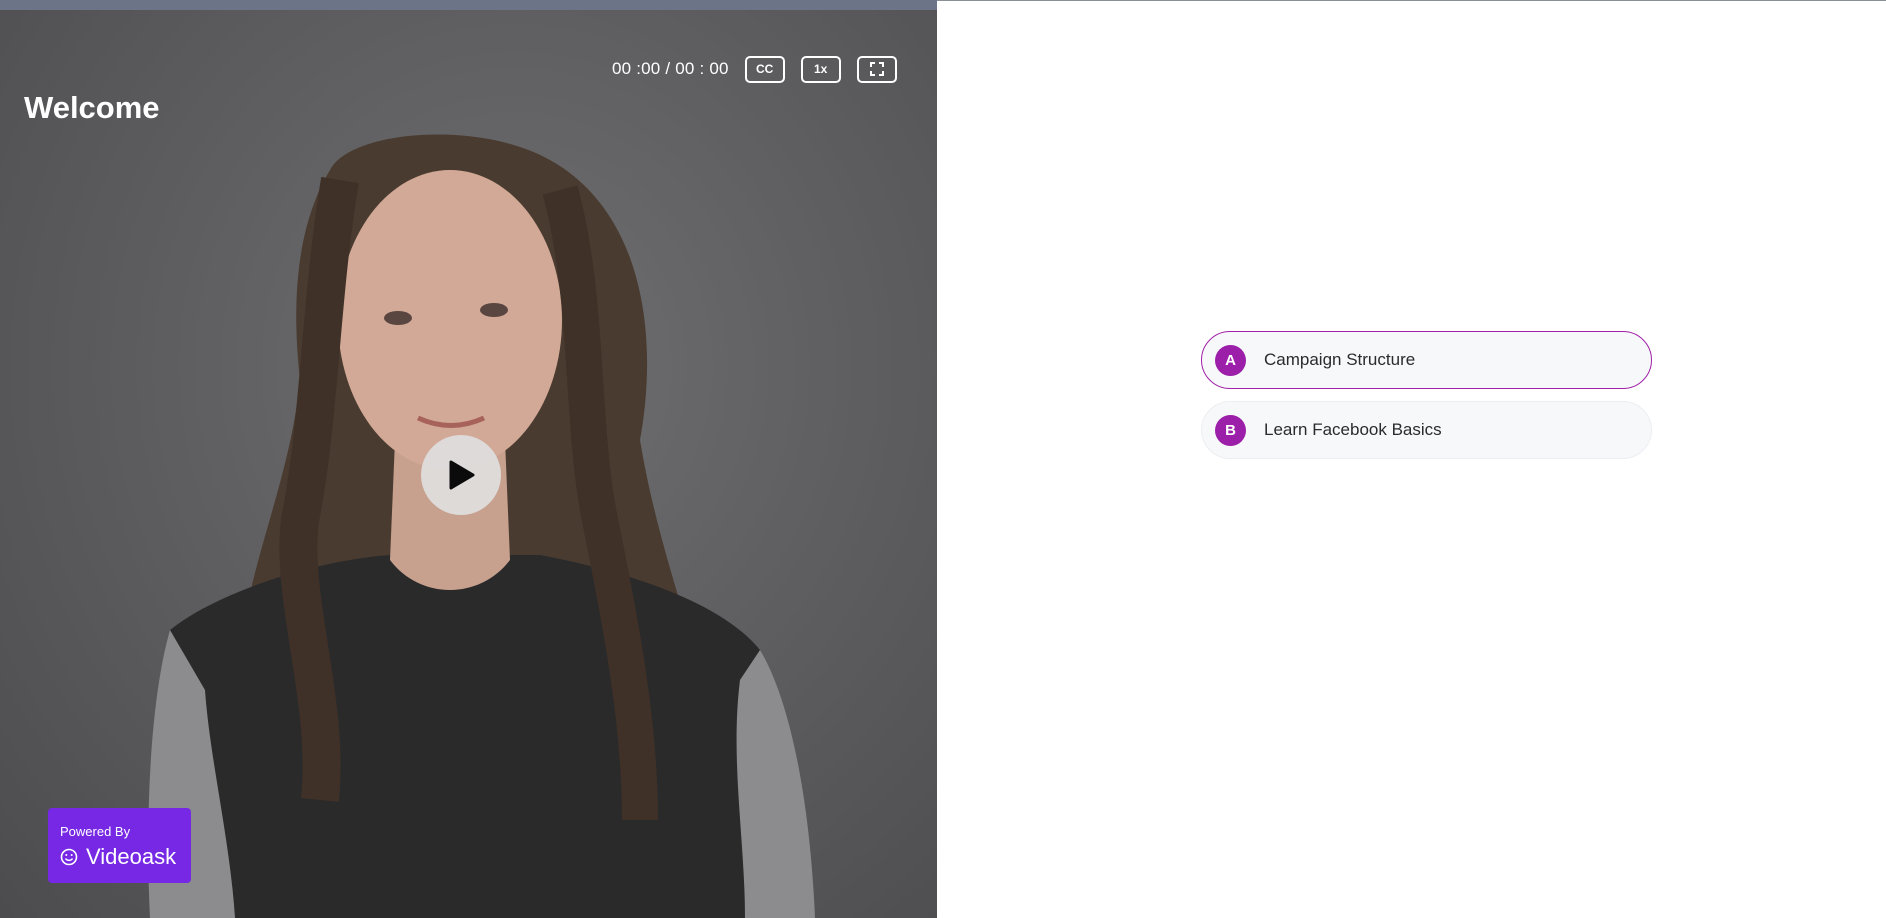 This screenshot has width=1886, height=918. Describe the element at coordinates (1353, 429) in the screenshot. I see `choice-label: Learn Facebook Basics` at that location.